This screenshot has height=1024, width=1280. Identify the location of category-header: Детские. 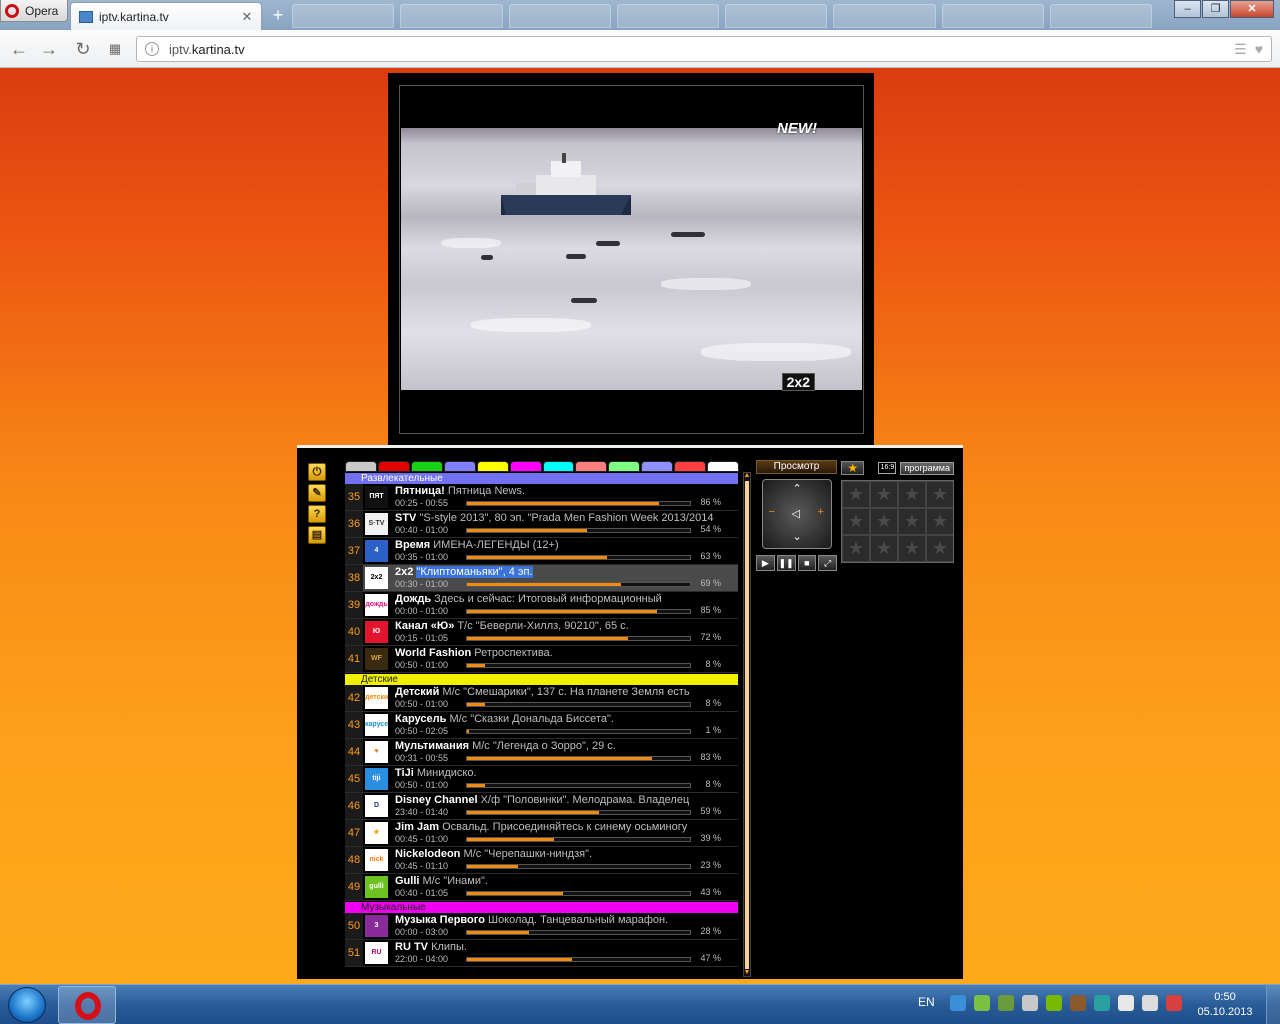
(541, 679).